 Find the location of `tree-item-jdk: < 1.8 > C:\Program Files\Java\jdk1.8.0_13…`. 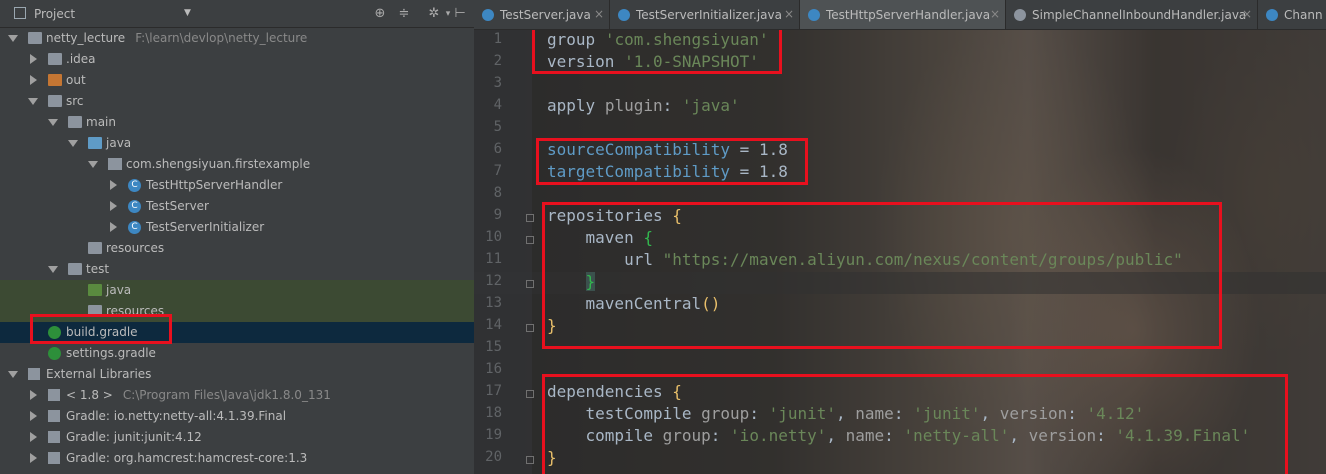

tree-item-jdk: < 1.8 > C:\Program Files\Java\jdk1.8.0_13… is located at coordinates (237, 395).